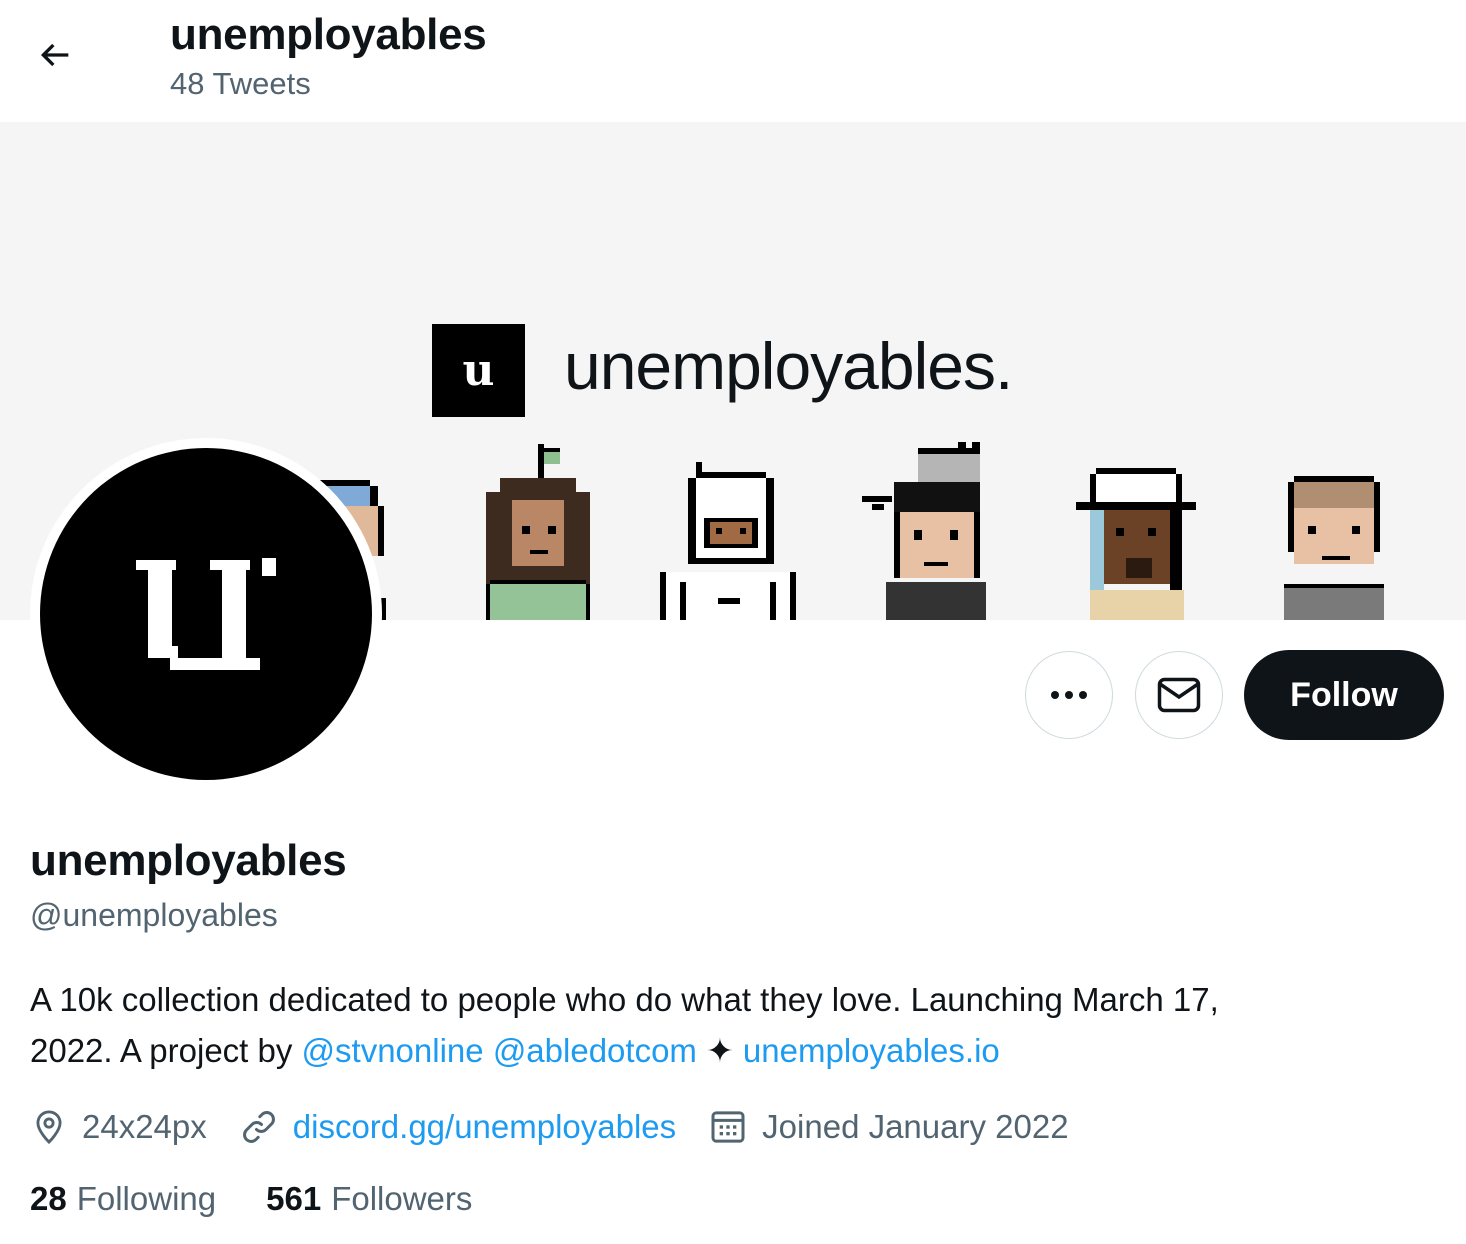  Describe the element at coordinates (144, 1126) in the screenshot. I see `location-text: 24x24px` at that location.